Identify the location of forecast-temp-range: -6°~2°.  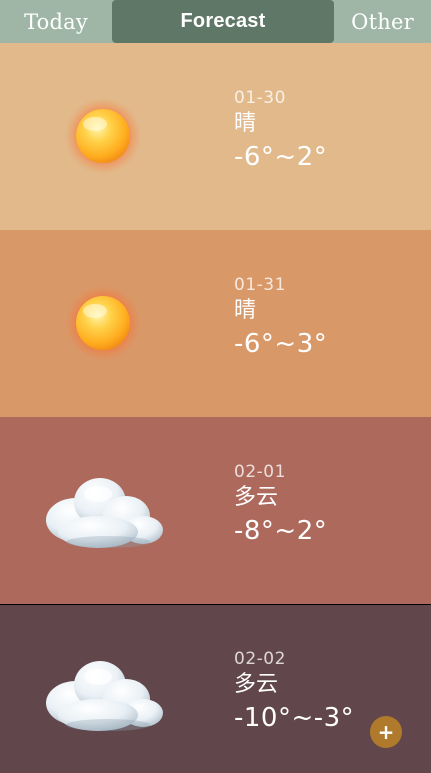
(281, 157).